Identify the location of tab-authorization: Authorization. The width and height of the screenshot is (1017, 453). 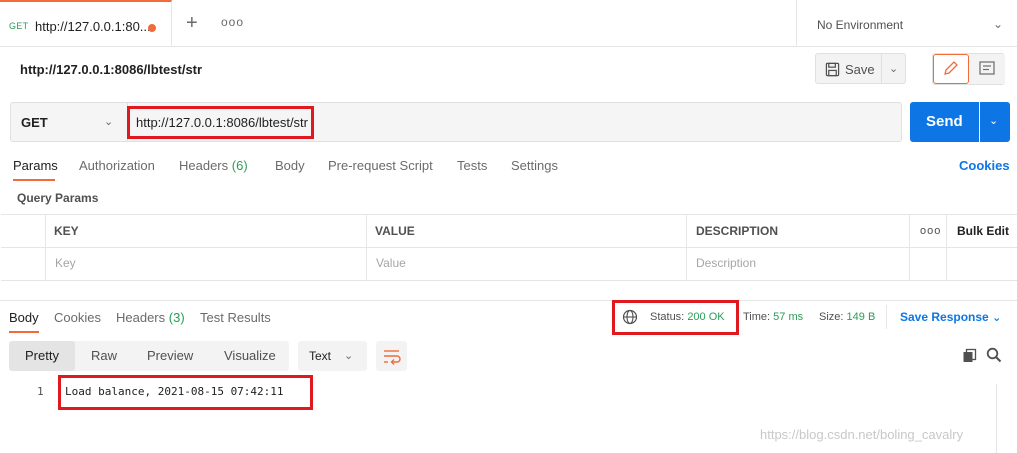
(117, 165).